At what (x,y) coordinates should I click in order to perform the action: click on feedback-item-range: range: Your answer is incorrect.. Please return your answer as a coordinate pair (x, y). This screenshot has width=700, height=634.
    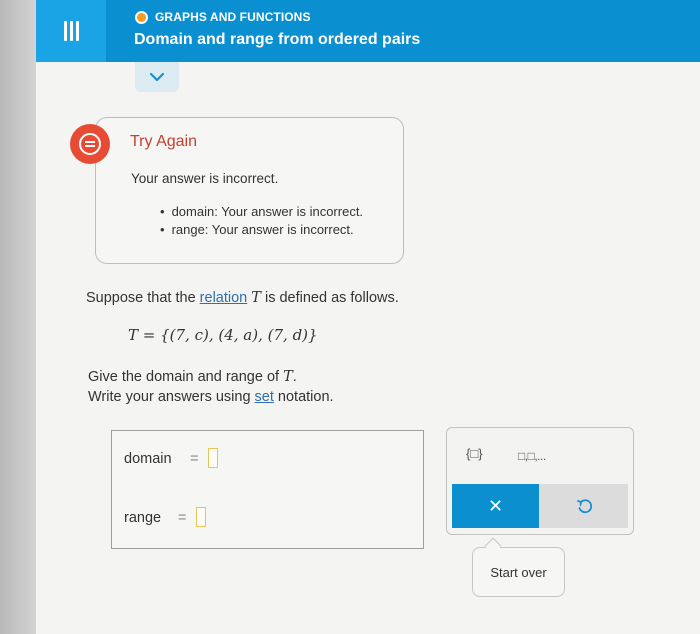
    Looking at the image, I should click on (261, 230).